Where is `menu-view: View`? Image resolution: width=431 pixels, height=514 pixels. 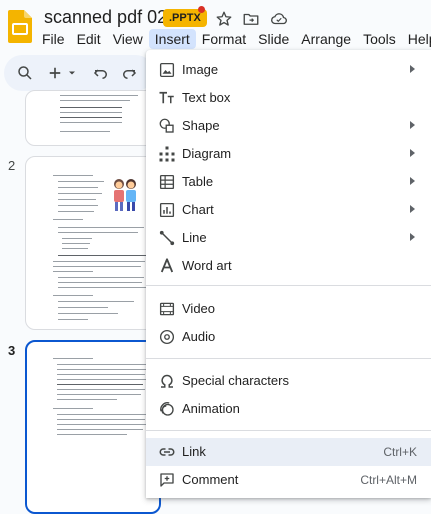
menu-view: View is located at coordinates (128, 39).